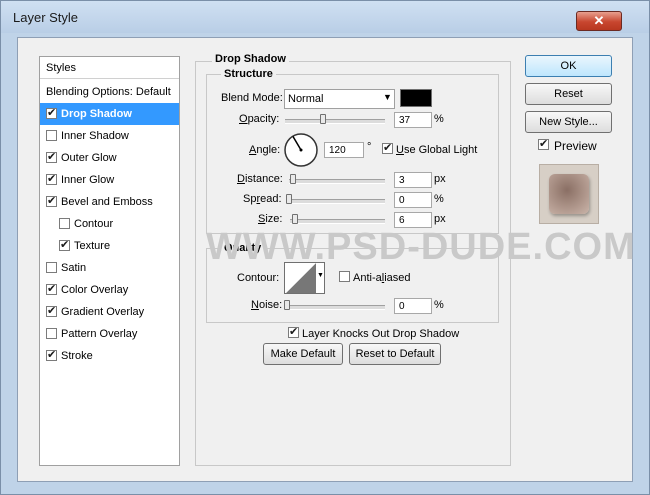 Image resolution: width=650 pixels, height=495 pixels. What do you see at coordinates (89, 158) in the screenshot?
I see `style-item-label: Outer Glow` at bounding box center [89, 158].